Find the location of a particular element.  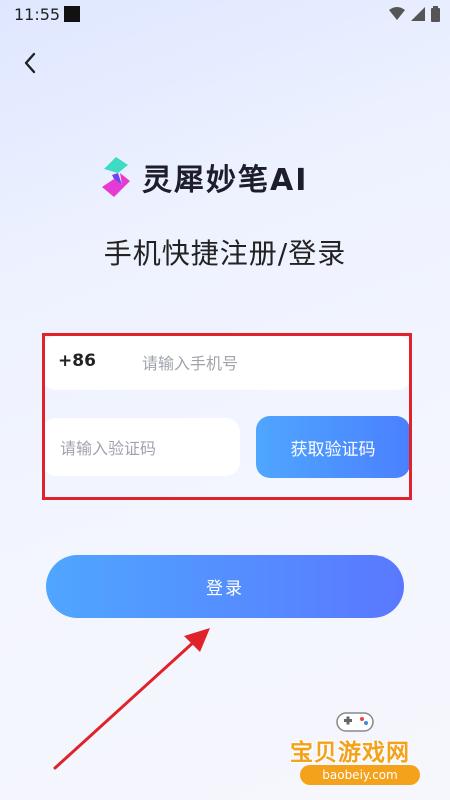

login-button: 登录 is located at coordinates (225, 586).